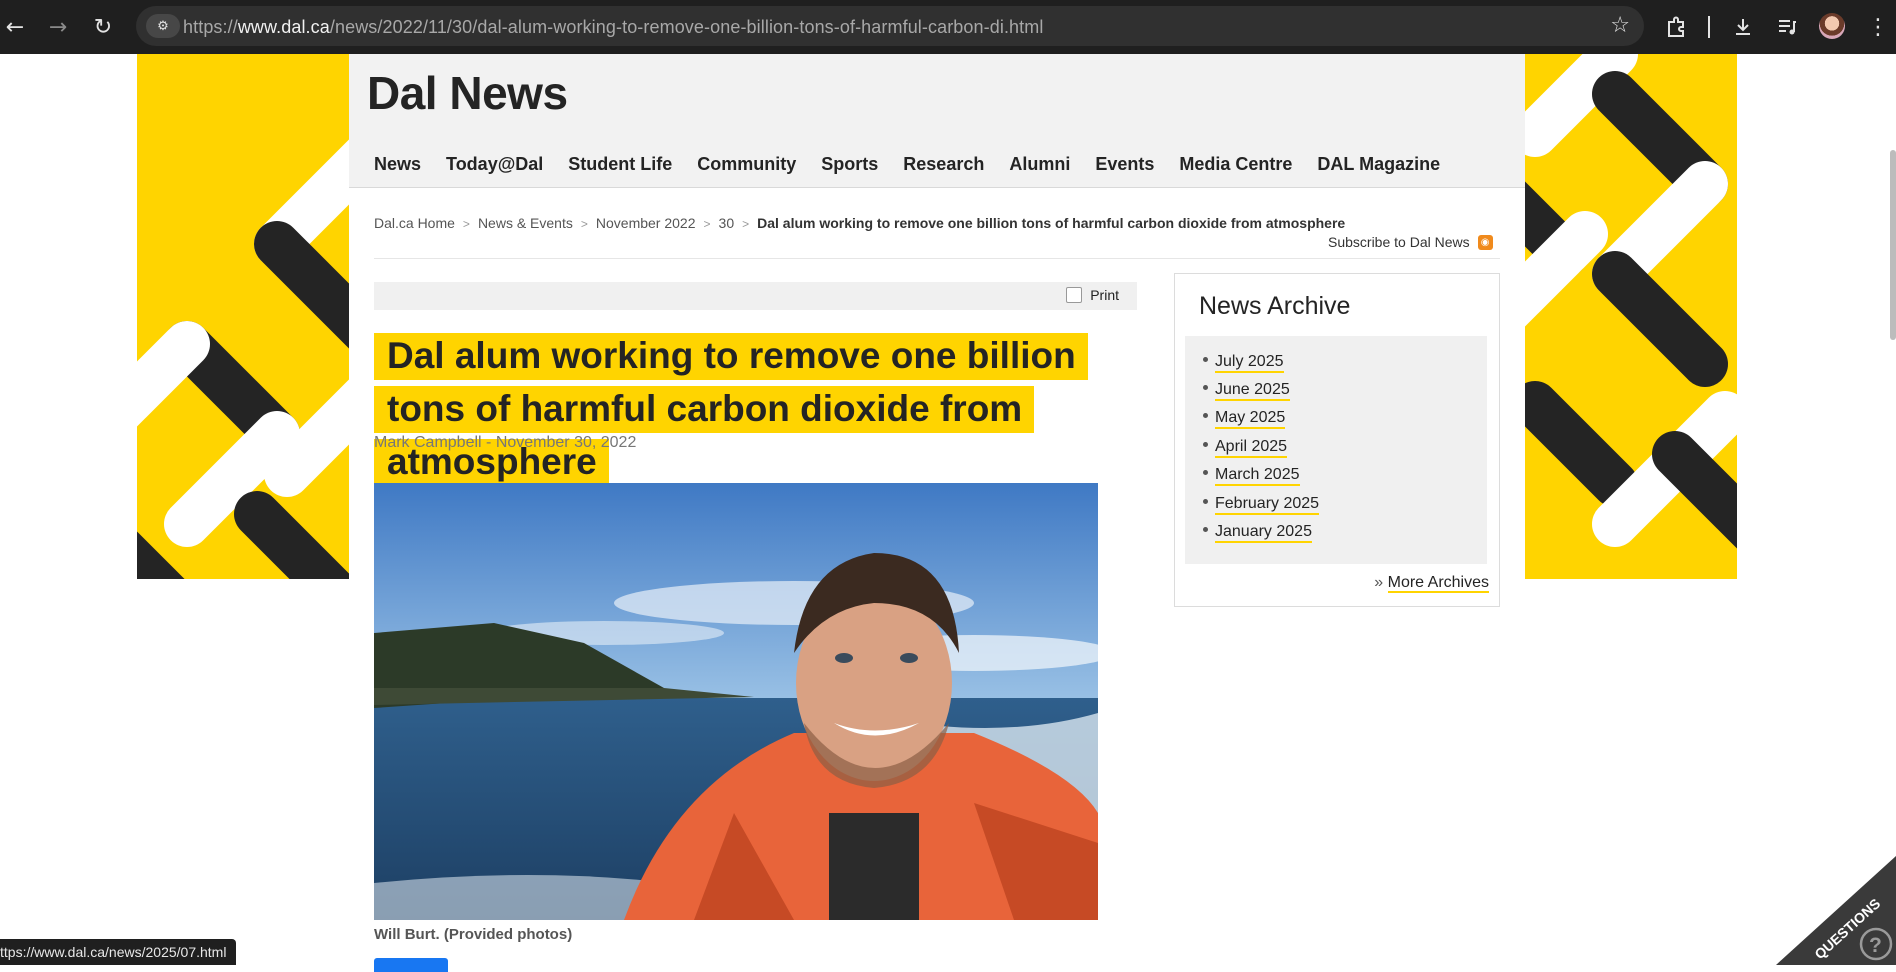 The width and height of the screenshot is (1896, 972). Describe the element at coordinates (1676, 27) in the screenshot. I see `extensions-icon` at that location.